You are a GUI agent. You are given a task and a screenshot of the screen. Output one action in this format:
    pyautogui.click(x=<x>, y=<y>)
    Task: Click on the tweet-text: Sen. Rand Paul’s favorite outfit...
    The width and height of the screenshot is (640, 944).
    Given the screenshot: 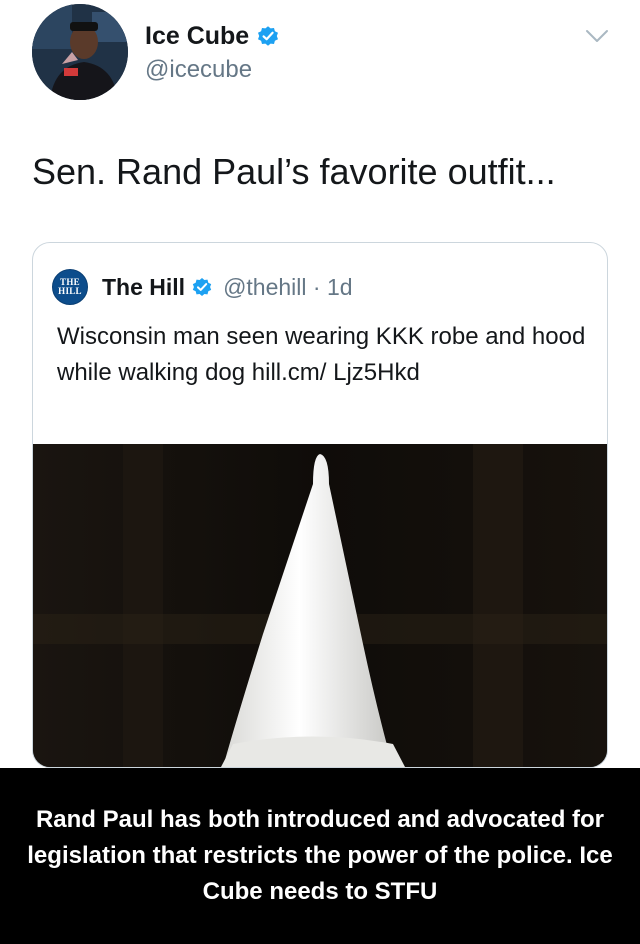 What is the action you would take?
    pyautogui.click(x=294, y=171)
    